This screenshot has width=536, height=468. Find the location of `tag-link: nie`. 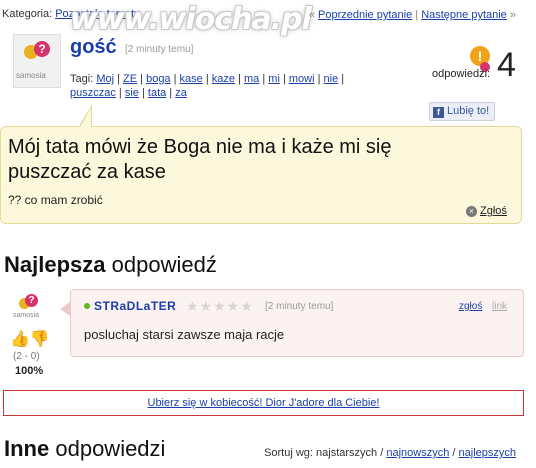

tag-link: nie is located at coordinates (331, 79).